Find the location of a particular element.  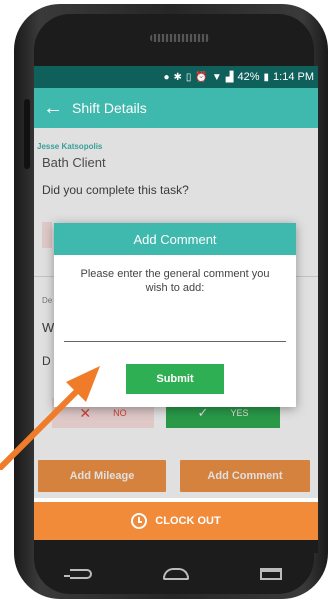

page-title: Shift Details is located at coordinates (109, 108).